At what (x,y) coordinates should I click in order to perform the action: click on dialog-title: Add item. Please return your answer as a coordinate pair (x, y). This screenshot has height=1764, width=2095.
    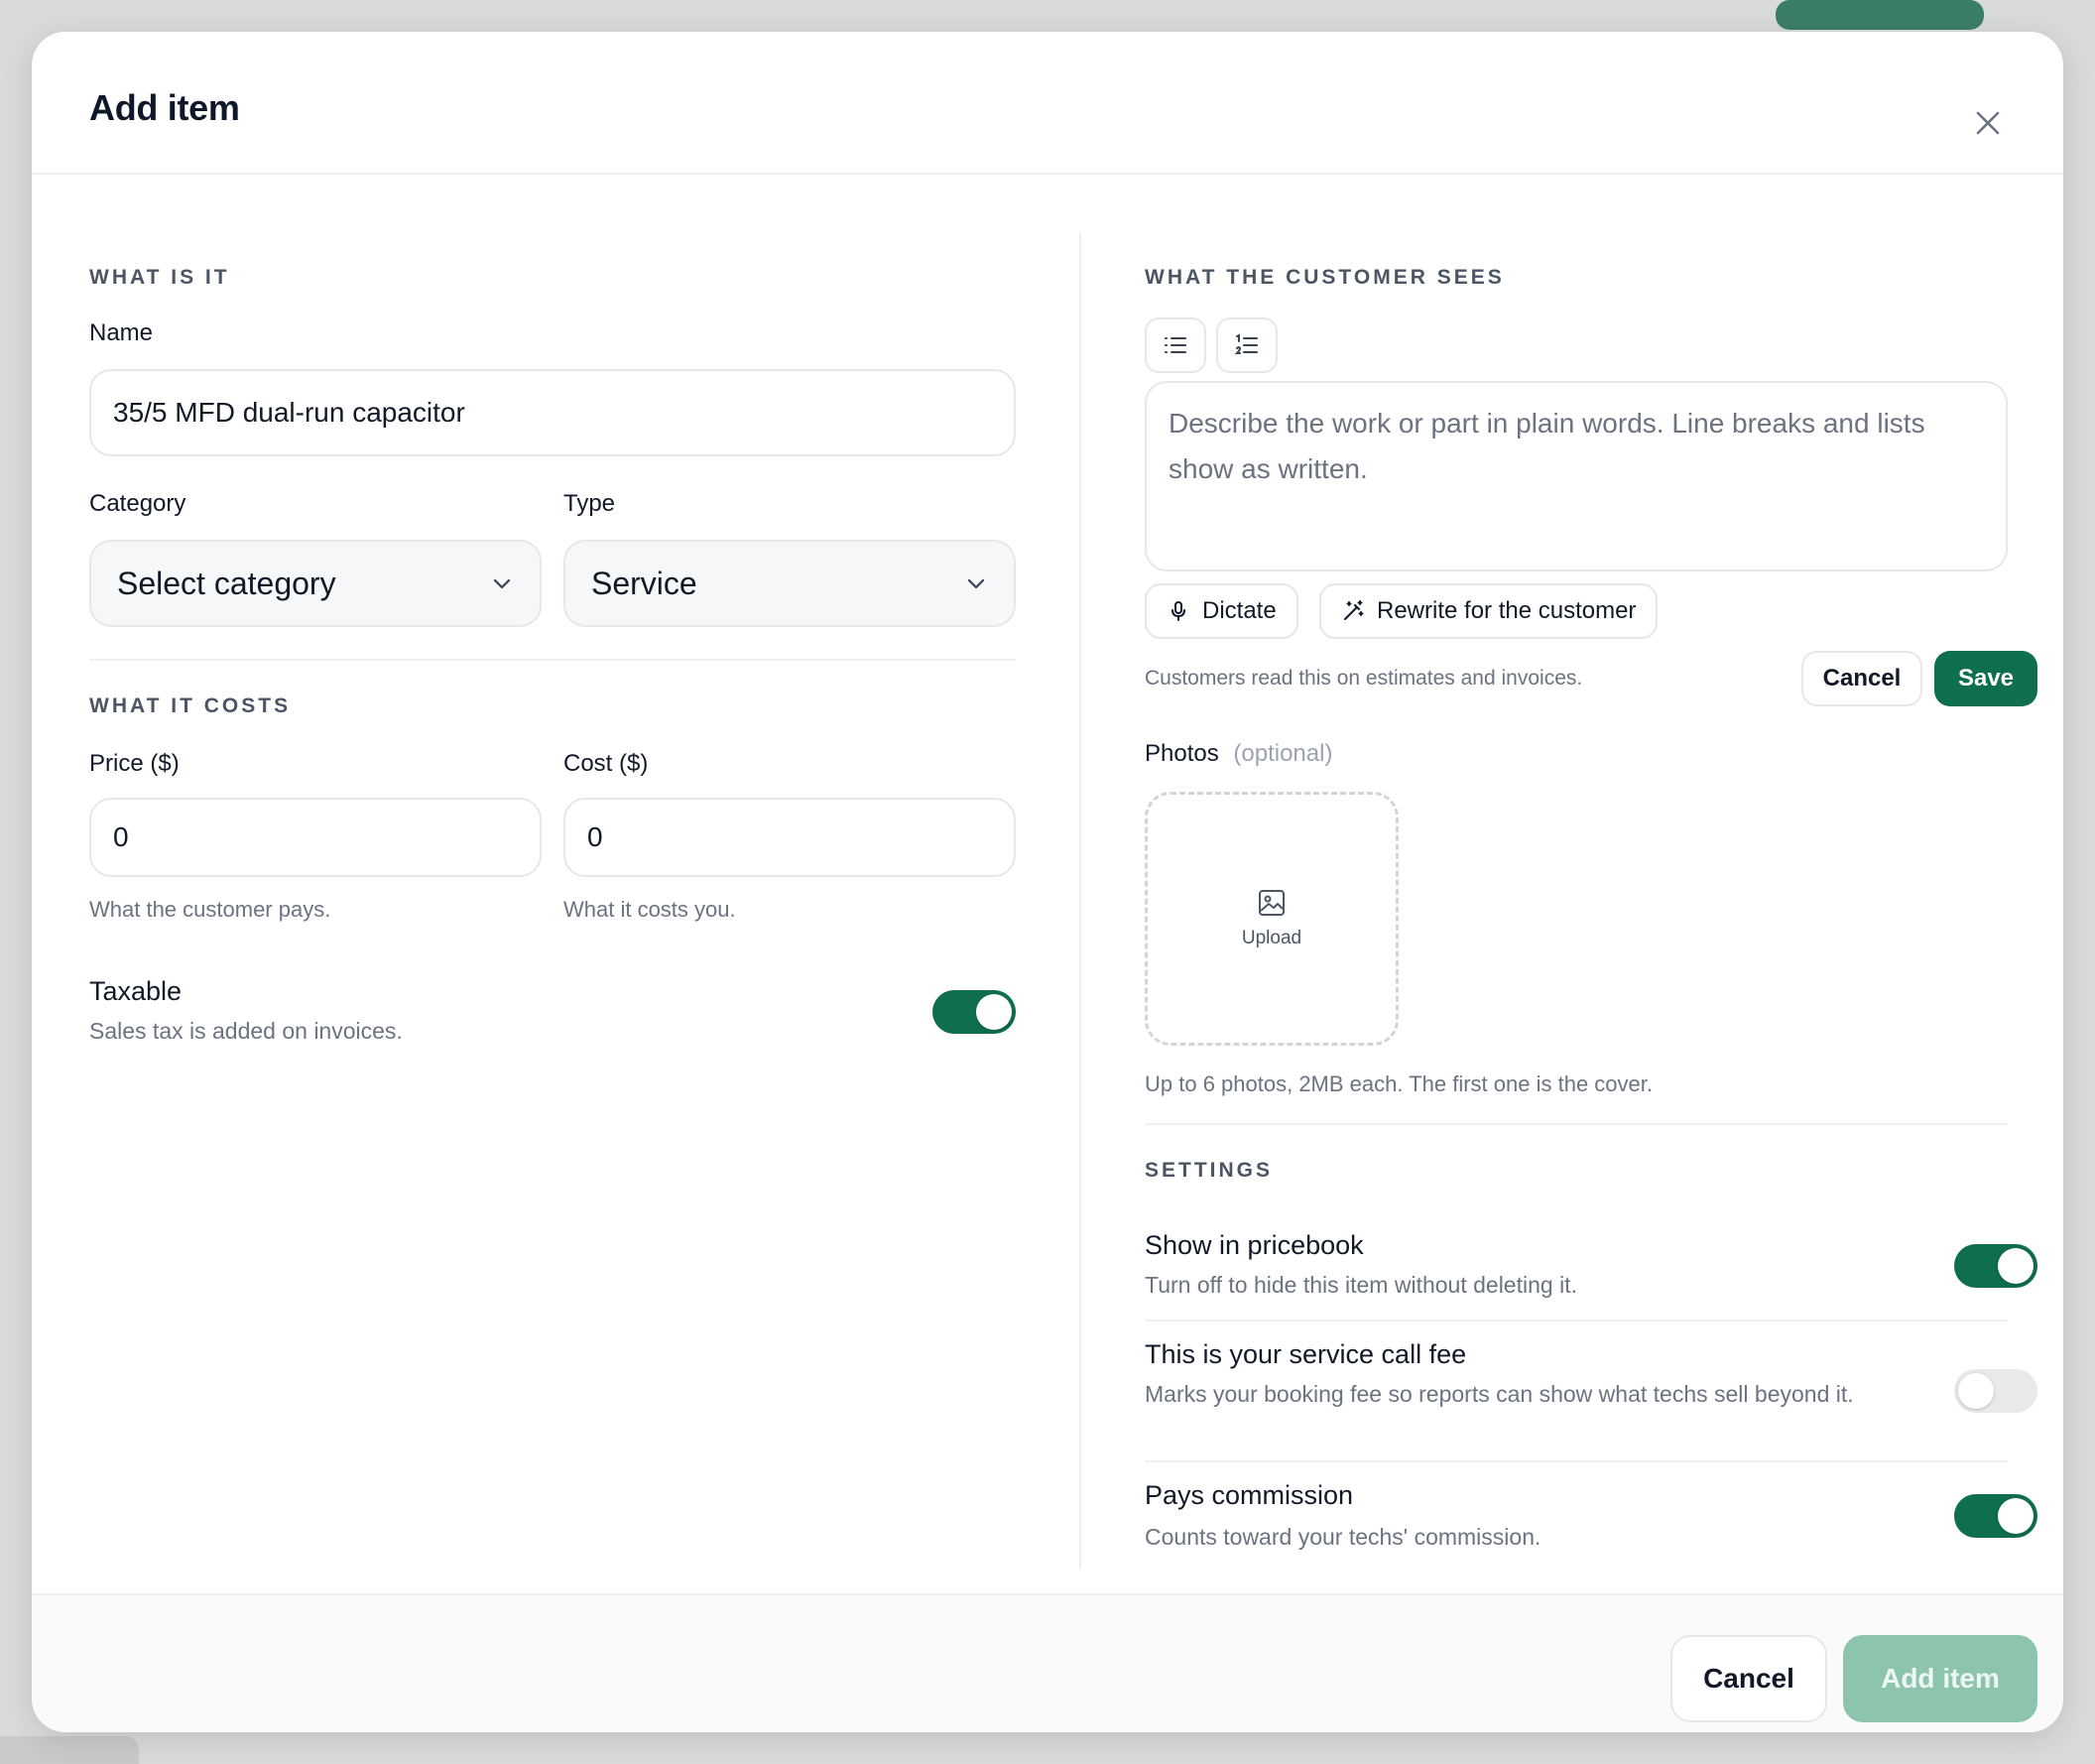
    Looking at the image, I should click on (164, 107).